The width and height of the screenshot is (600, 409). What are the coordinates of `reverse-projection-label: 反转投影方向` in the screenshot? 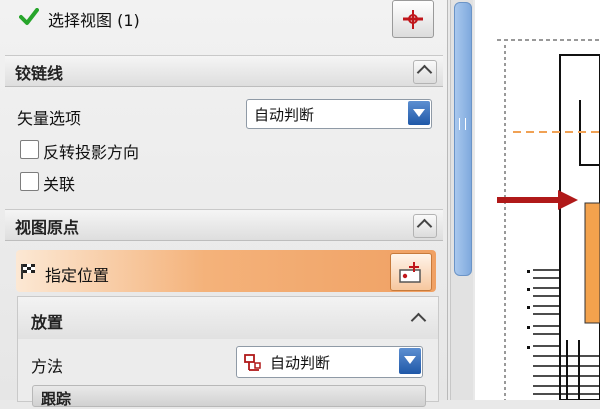 It's located at (91, 152).